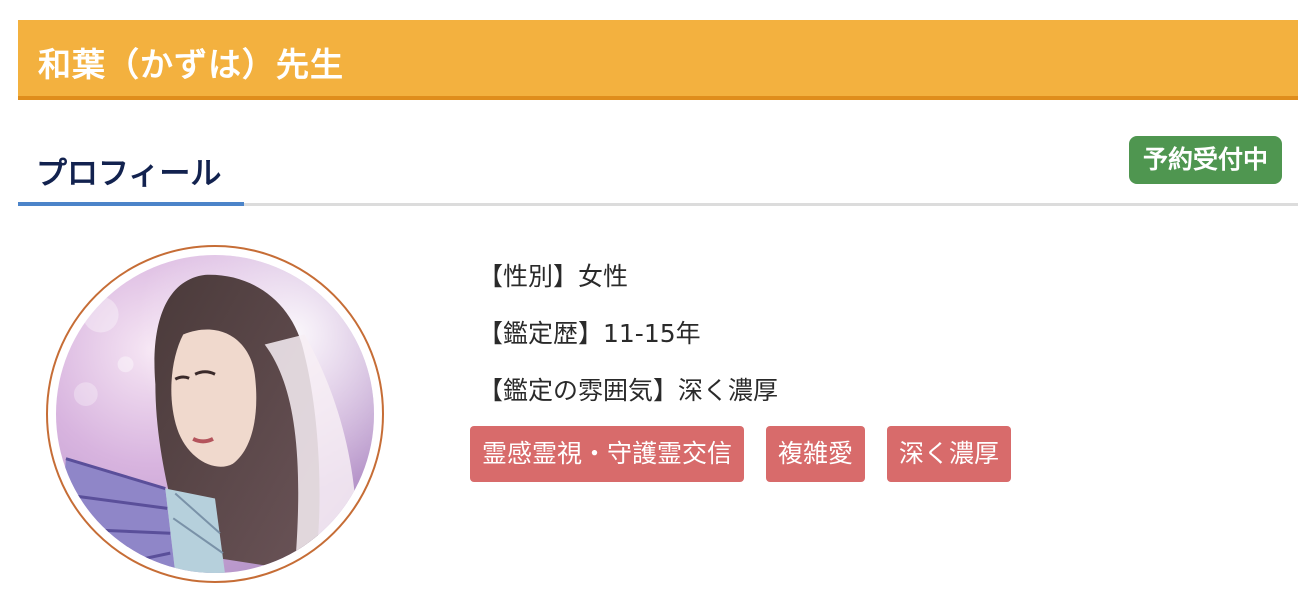 This screenshot has height=594, width=1314. Describe the element at coordinates (191, 64) in the screenshot. I see `page-title: 和葉（かずは）先生` at that location.